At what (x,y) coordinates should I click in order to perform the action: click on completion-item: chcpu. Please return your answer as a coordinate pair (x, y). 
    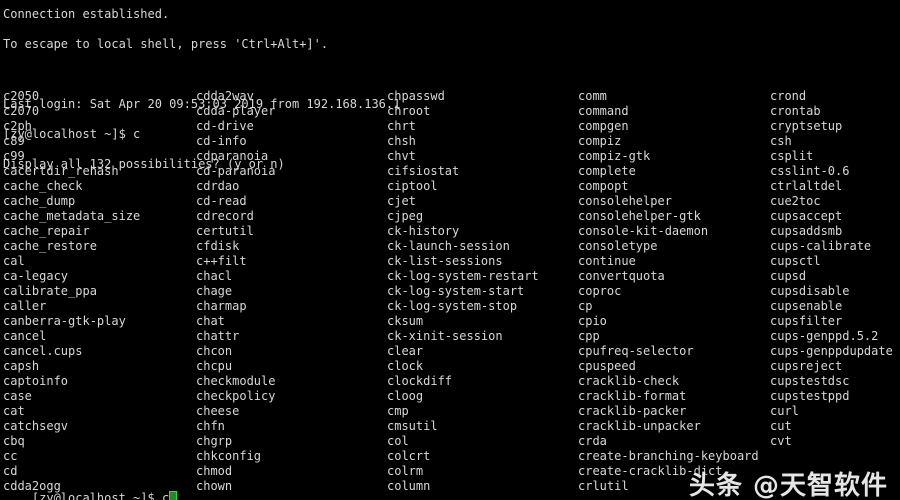
    Looking at the image, I should click on (214, 366).